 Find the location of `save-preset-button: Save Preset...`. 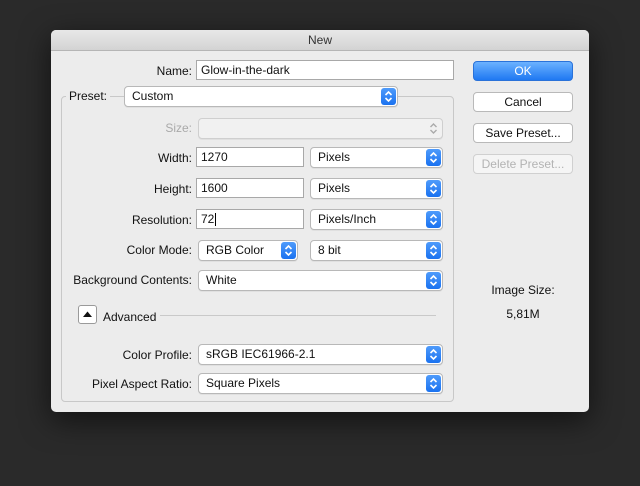

save-preset-button: Save Preset... is located at coordinates (523, 133).